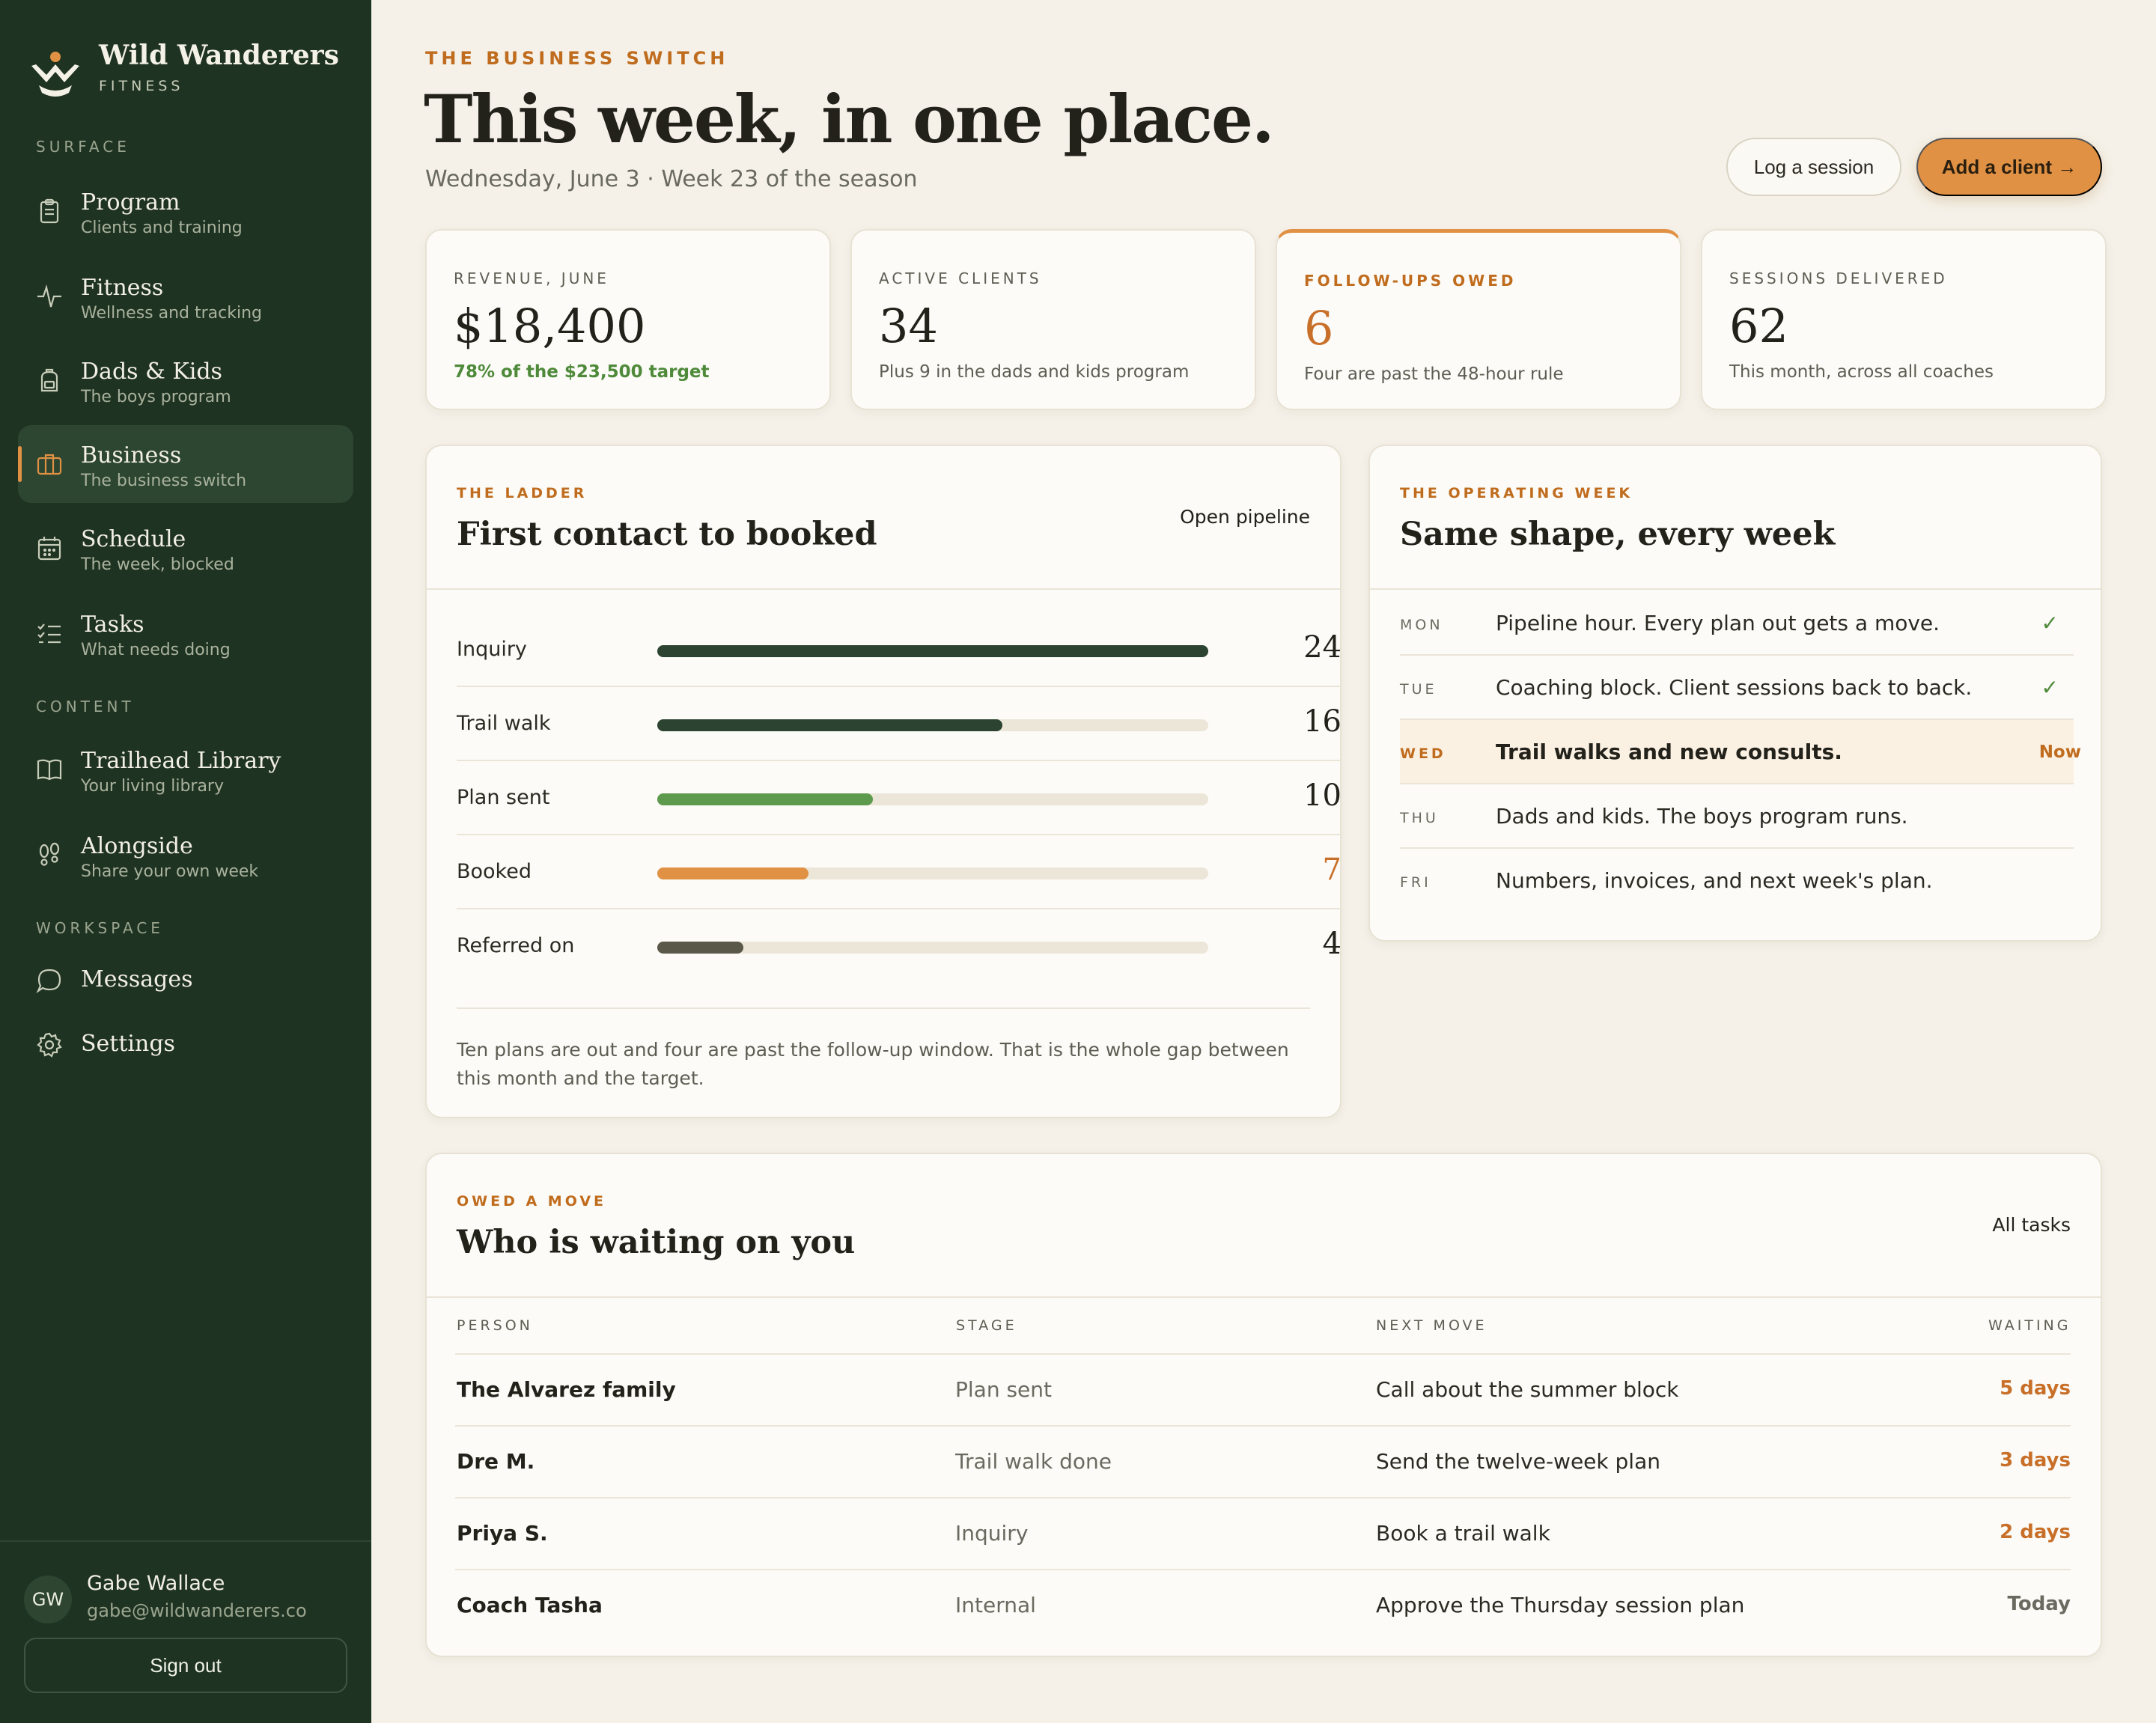 The width and height of the screenshot is (2156, 1723). What do you see at coordinates (656, 1243) in the screenshot?
I see `waiting-title: Who is waiting on you` at bounding box center [656, 1243].